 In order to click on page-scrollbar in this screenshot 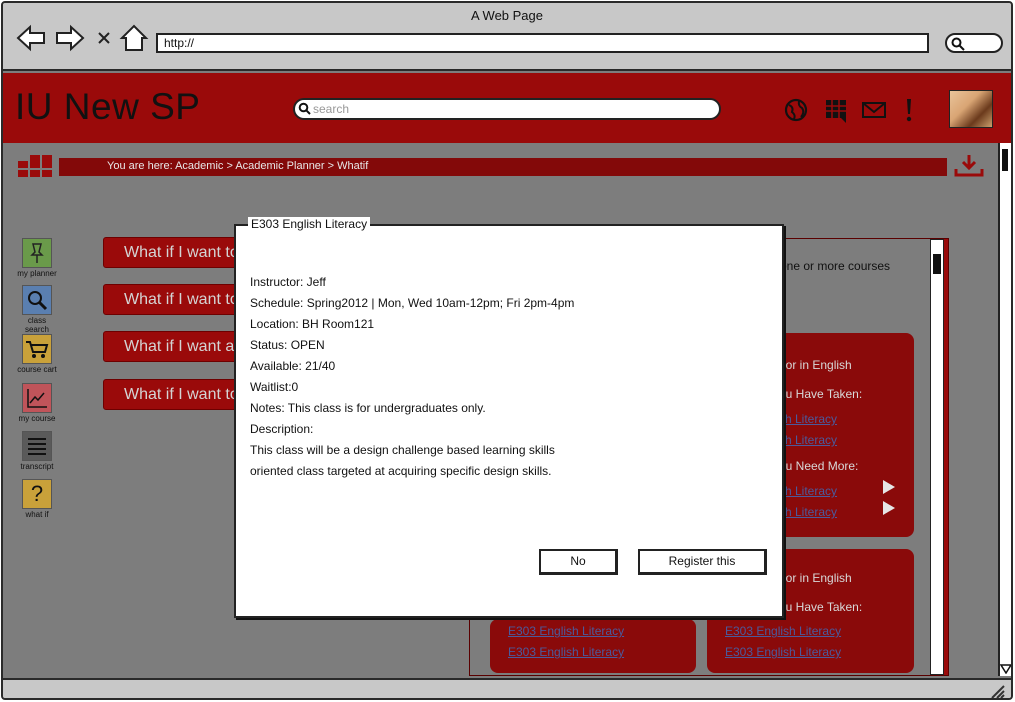, I will do `click(1005, 409)`.